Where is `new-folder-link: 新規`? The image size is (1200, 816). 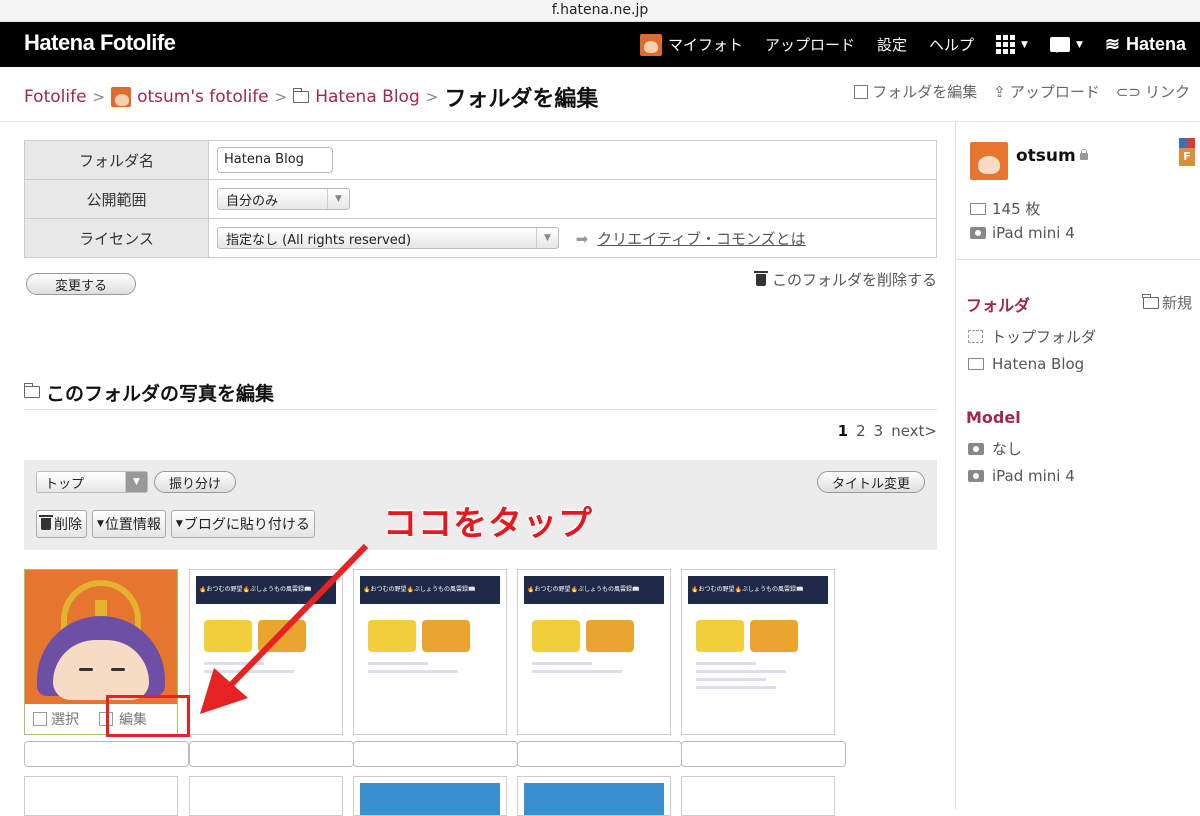
new-folder-link: 新規 is located at coordinates (1167, 302).